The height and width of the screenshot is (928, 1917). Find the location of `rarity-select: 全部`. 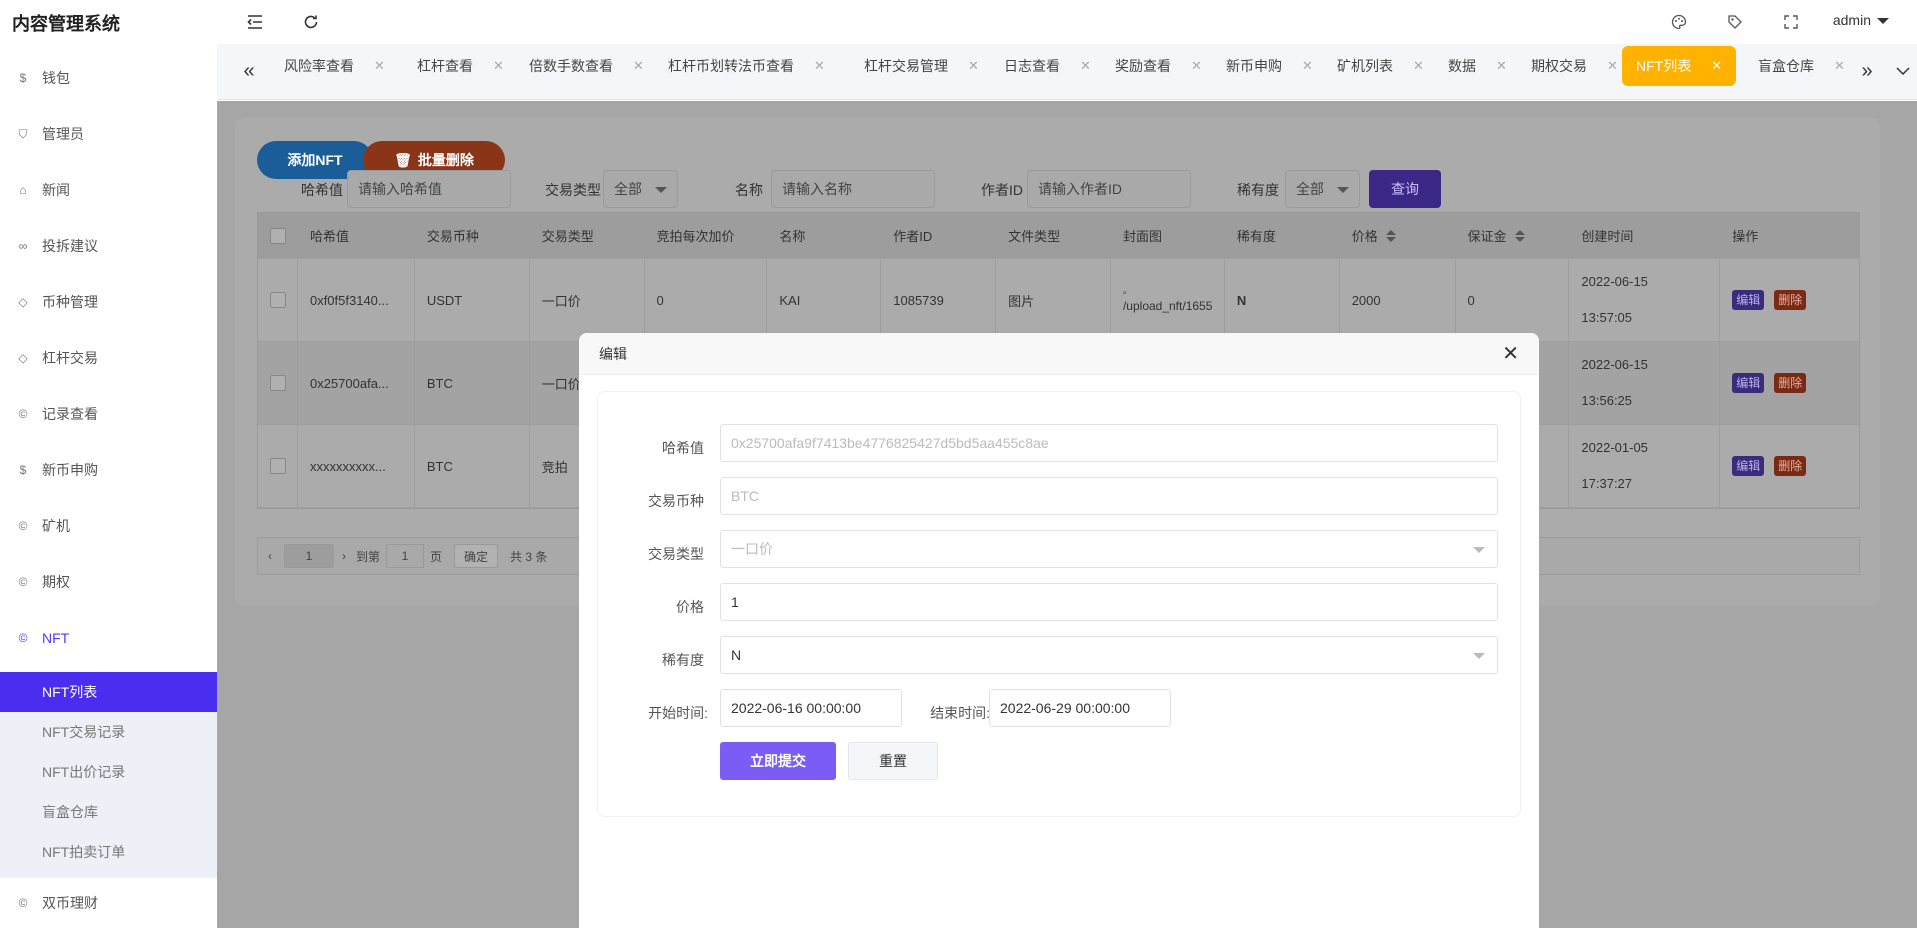

rarity-select: 全部 is located at coordinates (1322, 189).